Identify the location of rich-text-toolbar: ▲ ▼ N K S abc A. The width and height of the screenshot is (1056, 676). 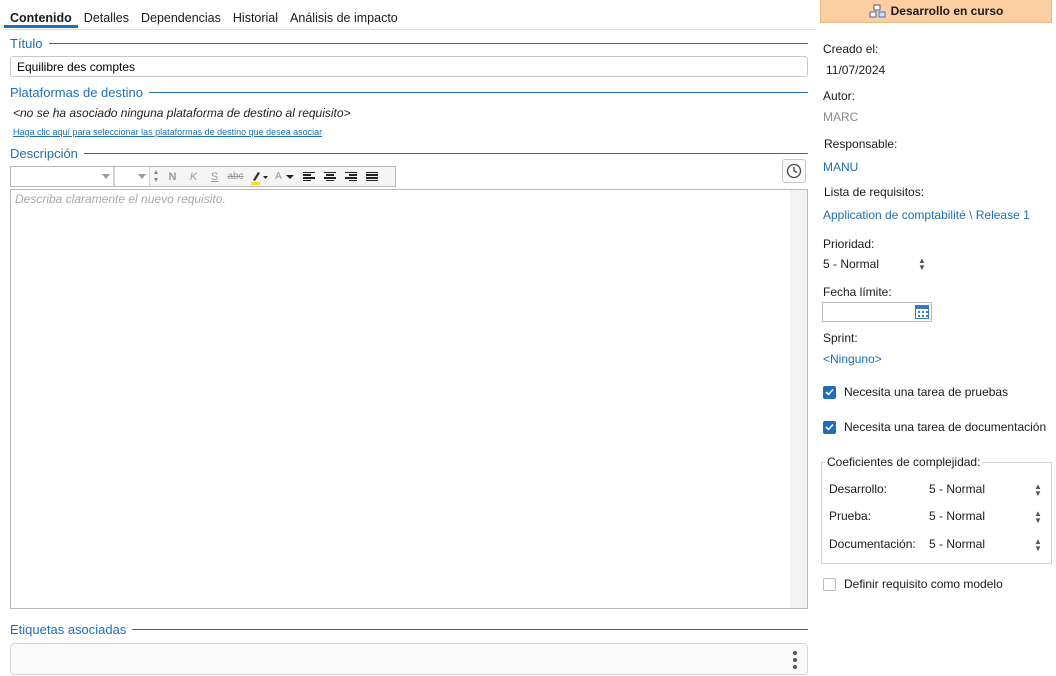
(203, 176).